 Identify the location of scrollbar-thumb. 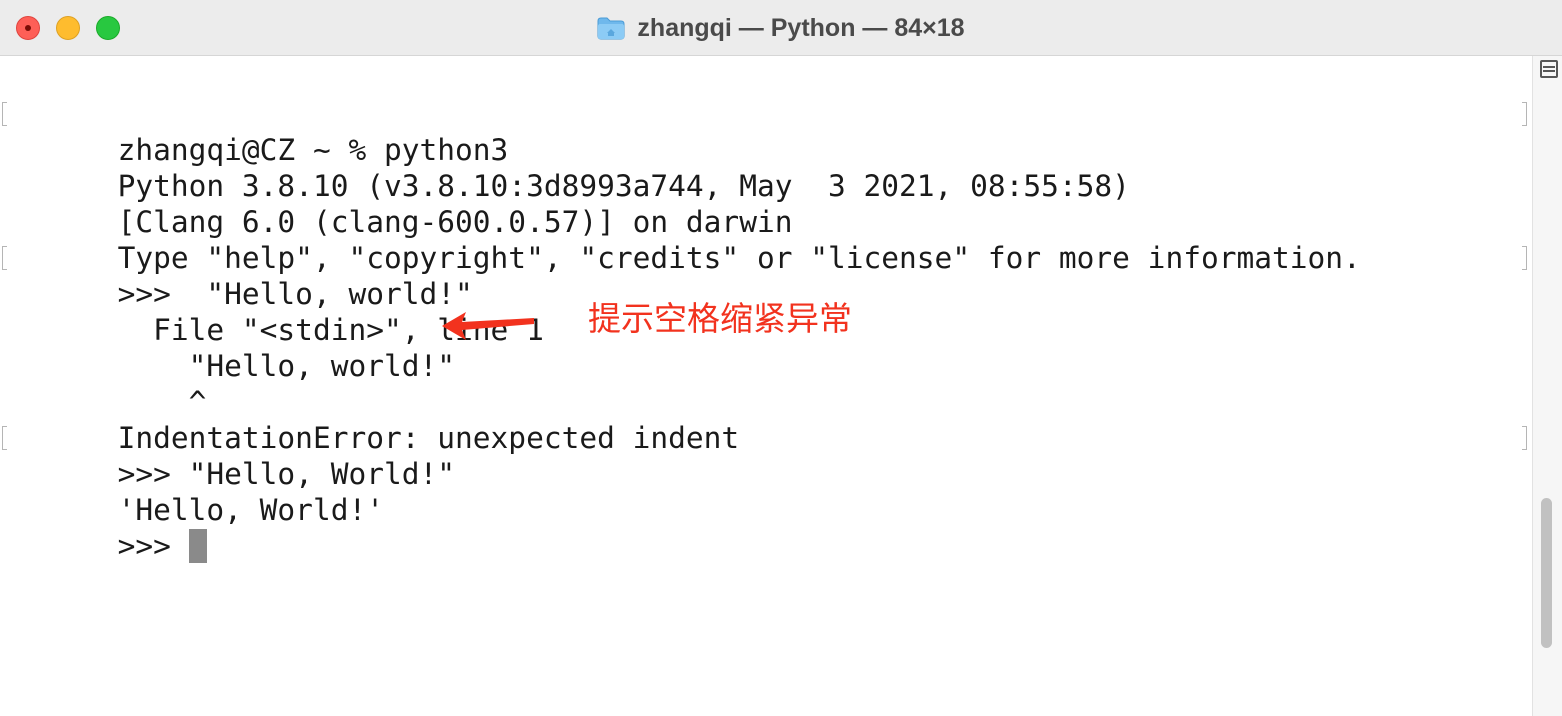
(1546, 573).